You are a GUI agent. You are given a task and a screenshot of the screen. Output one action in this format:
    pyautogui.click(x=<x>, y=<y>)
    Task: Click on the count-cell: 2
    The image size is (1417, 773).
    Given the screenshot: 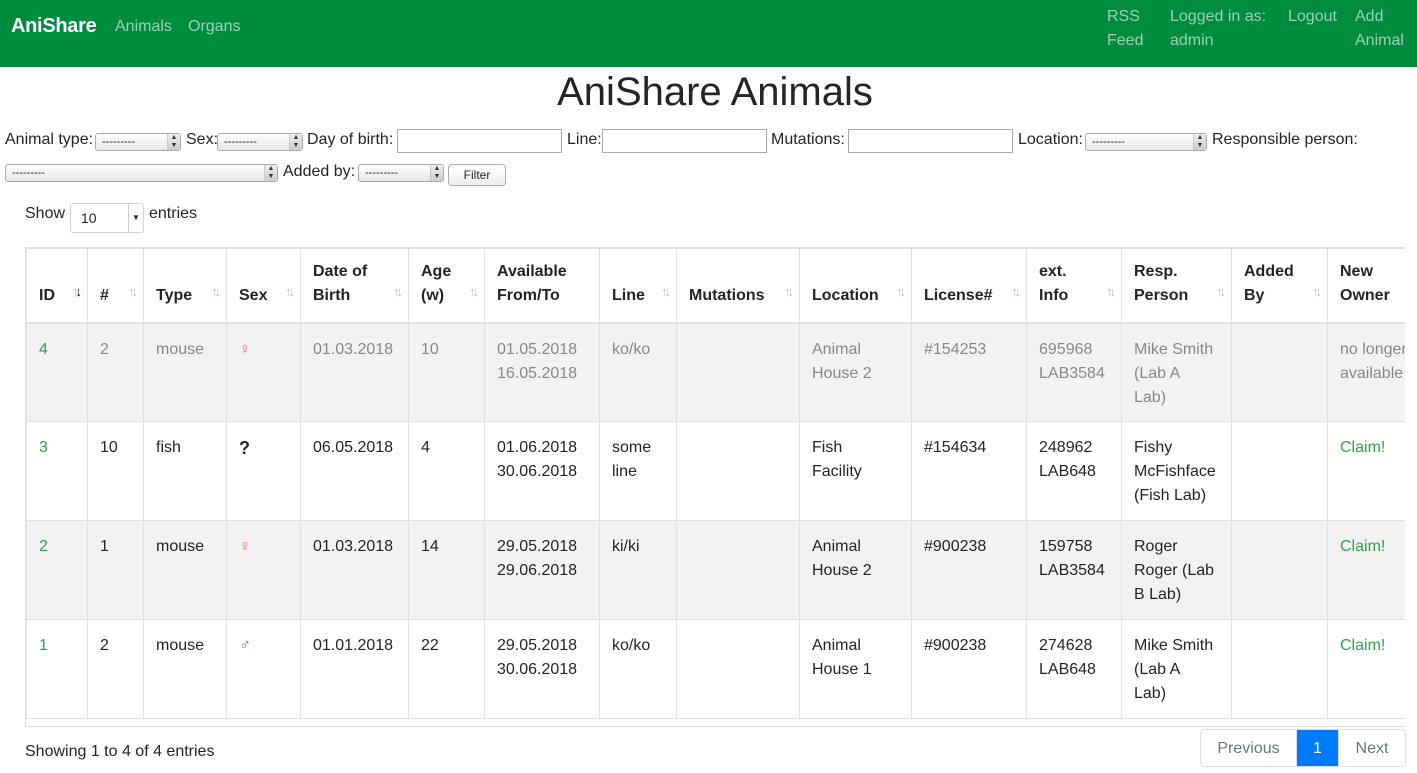 What is the action you would take?
    pyautogui.click(x=115, y=669)
    